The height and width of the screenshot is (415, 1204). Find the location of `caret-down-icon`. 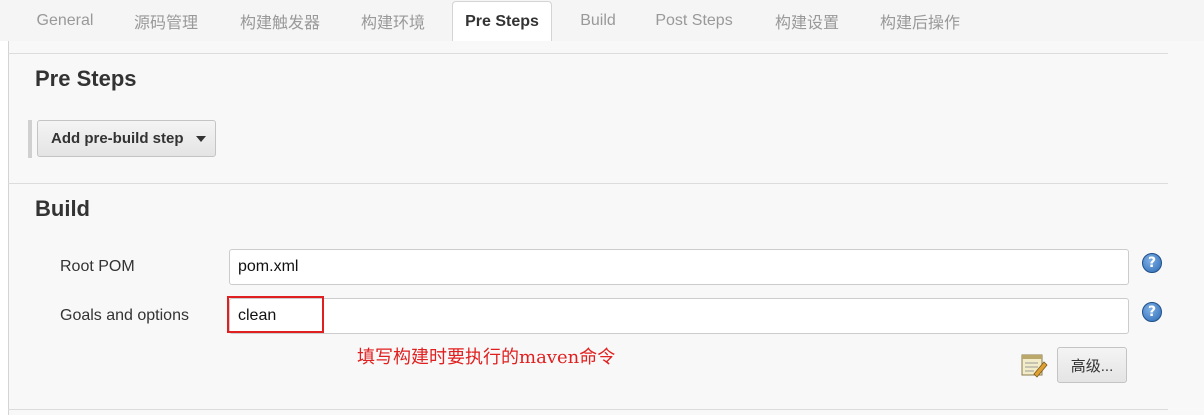

caret-down-icon is located at coordinates (200, 138).